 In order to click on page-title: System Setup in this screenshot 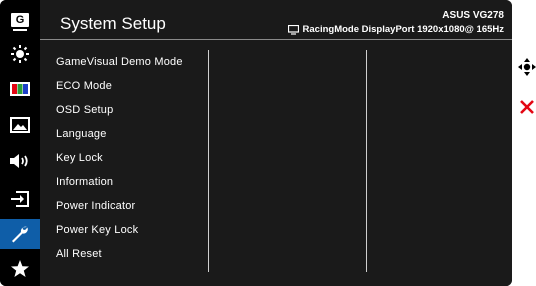, I will do `click(113, 23)`.